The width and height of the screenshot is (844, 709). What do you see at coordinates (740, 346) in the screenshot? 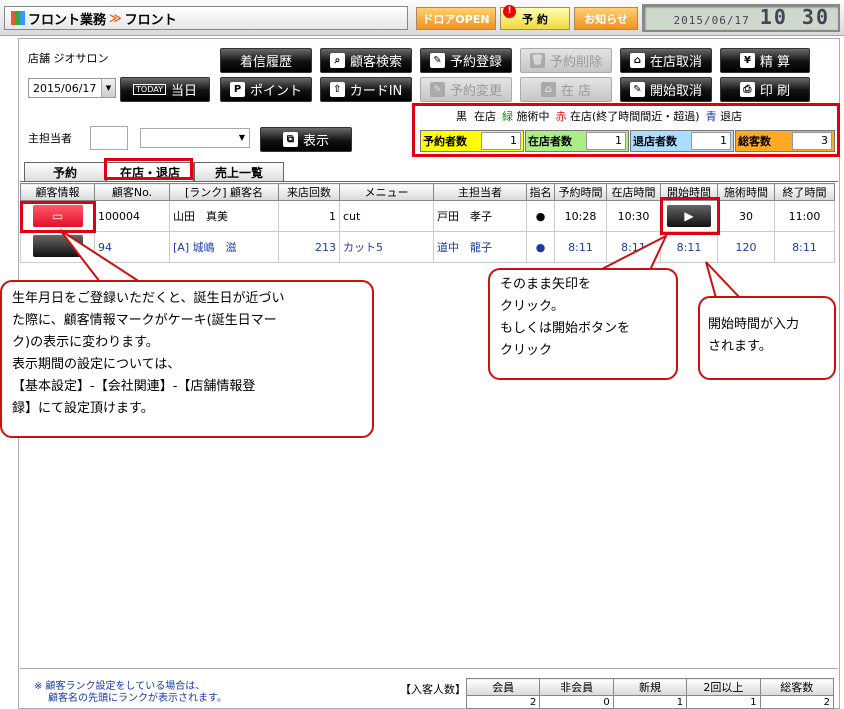
I see `start-callout-line: されます。` at bounding box center [740, 346].